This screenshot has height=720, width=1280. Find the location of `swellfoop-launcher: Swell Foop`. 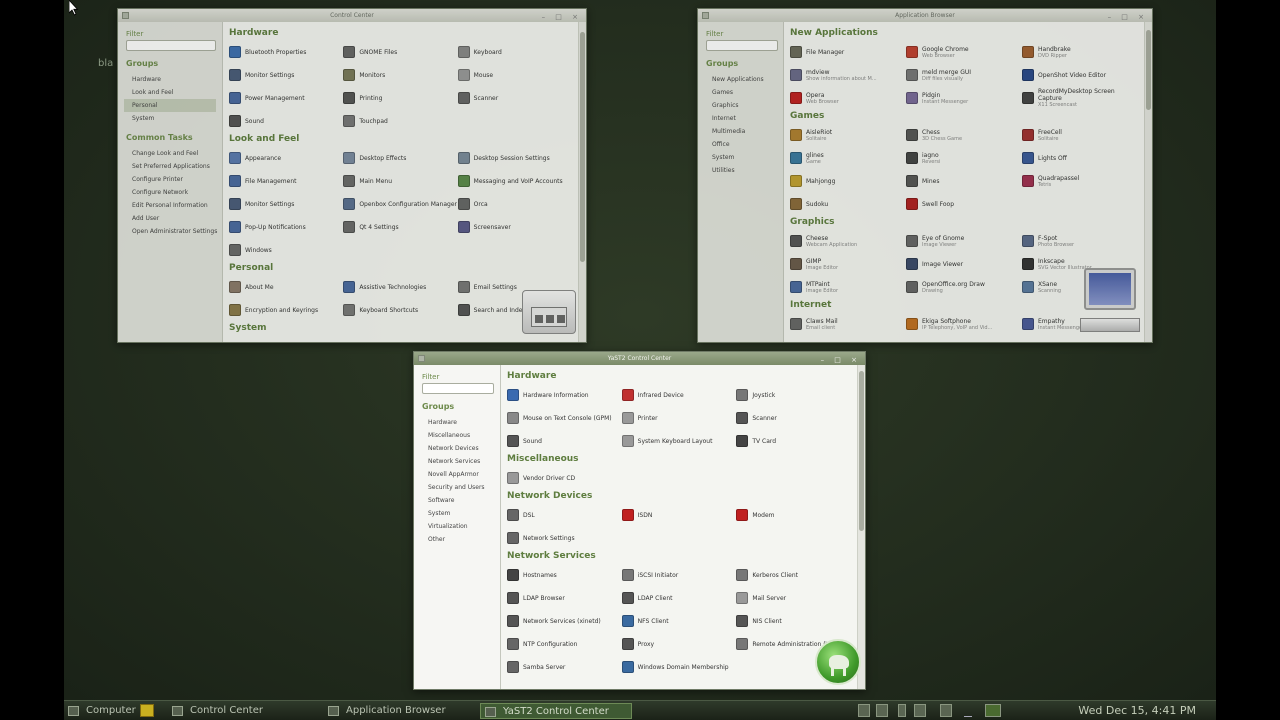

swellfoop-launcher: Swell Foop is located at coordinates (964, 204).